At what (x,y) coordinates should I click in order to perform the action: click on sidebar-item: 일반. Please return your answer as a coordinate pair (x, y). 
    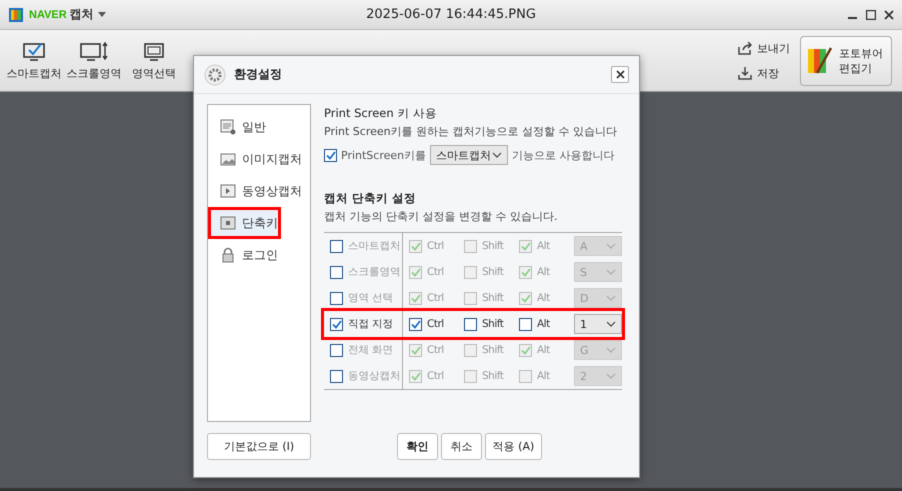
    Looking at the image, I should click on (259, 127).